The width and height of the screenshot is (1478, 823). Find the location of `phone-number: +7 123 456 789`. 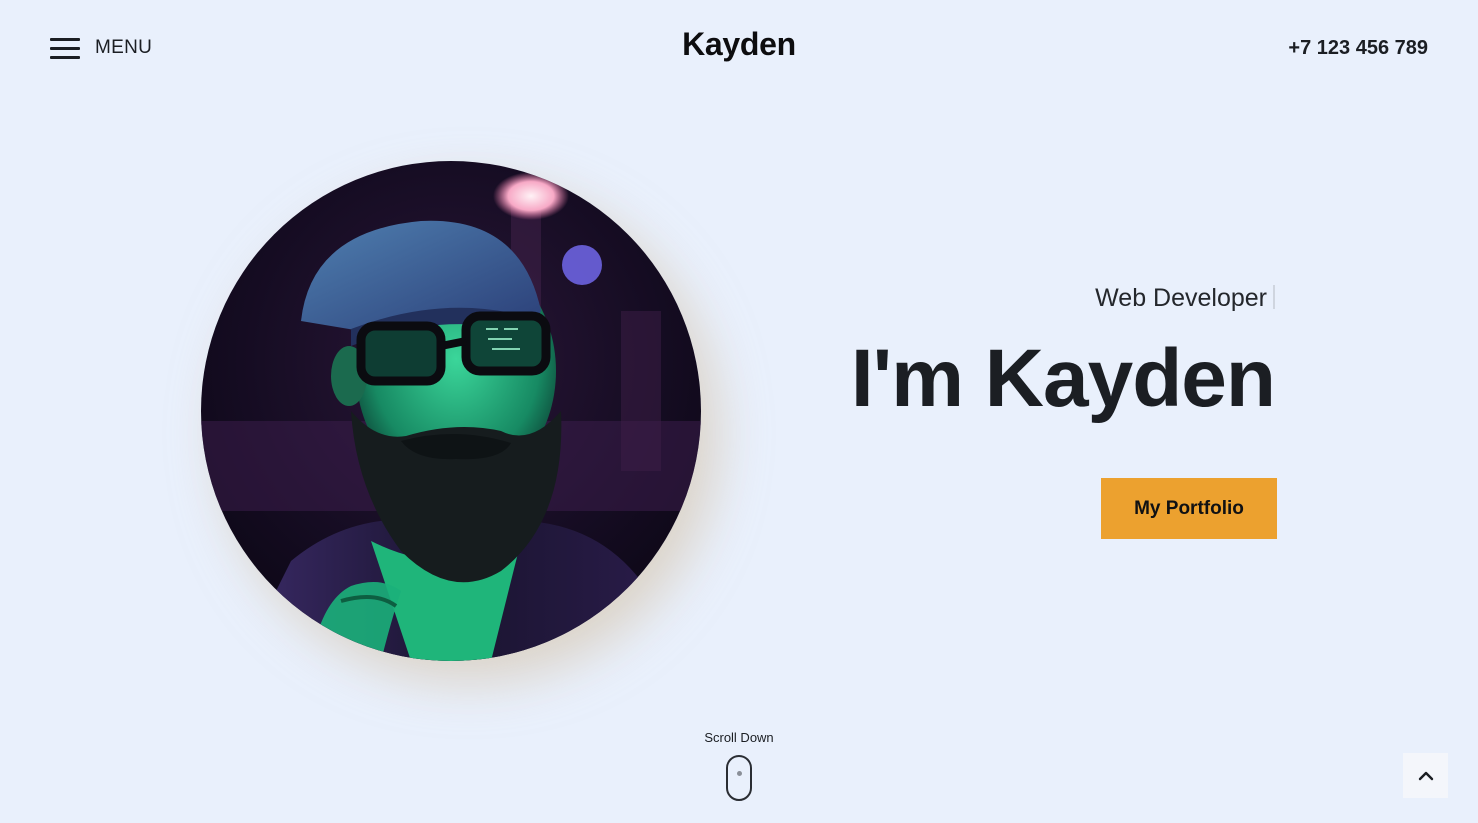

phone-number: +7 123 456 789 is located at coordinates (1358, 48).